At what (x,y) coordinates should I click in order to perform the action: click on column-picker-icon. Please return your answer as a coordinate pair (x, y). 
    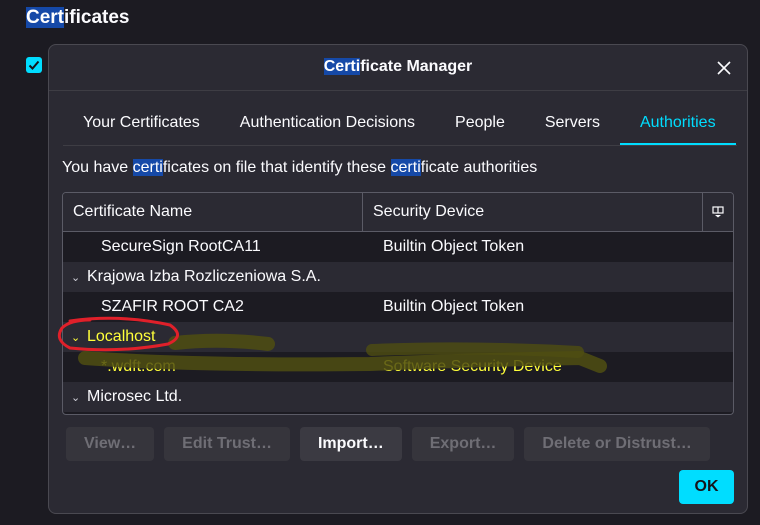
    Looking at the image, I should click on (718, 212).